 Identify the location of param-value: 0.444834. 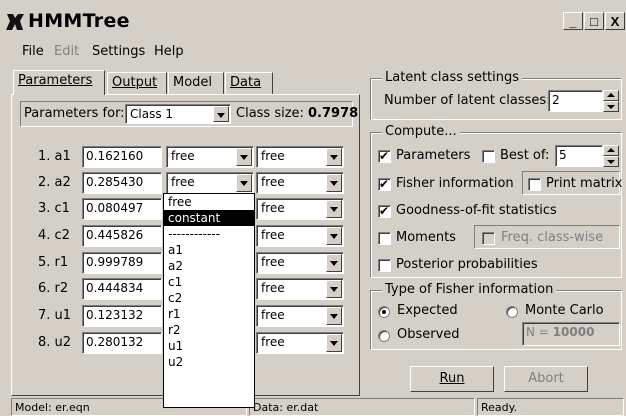
(115, 288).